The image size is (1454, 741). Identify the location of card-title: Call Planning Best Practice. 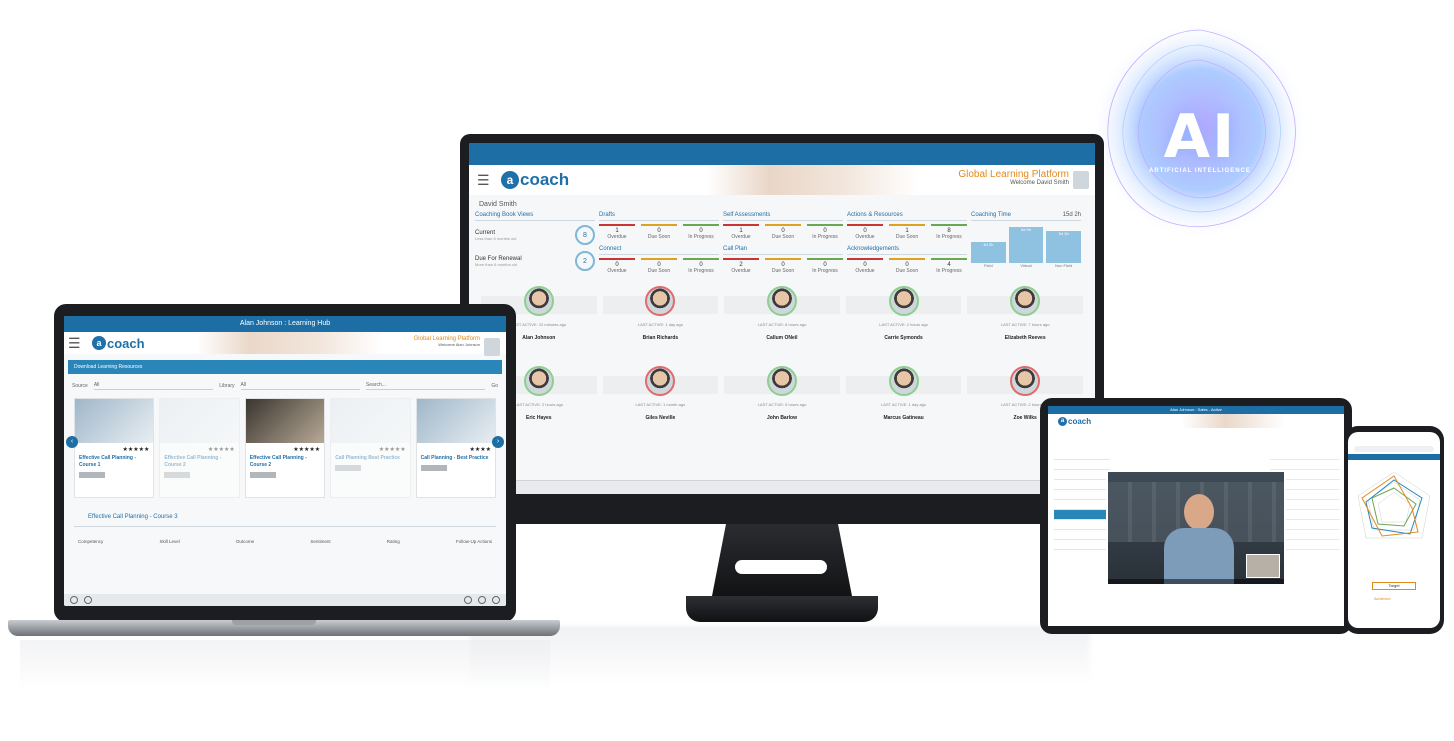
(370, 458).